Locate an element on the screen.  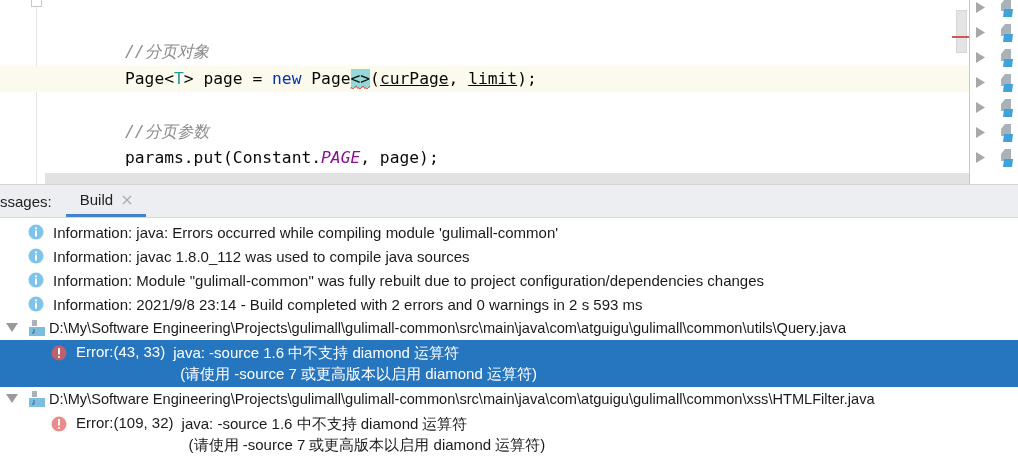
error-item: Error:(43, 33) java: -source 1.6 中不支持 diamond 运算符 (请使用 -source 7 或更高版本以启用 diamond 运算符) is located at coordinates (509, 363).